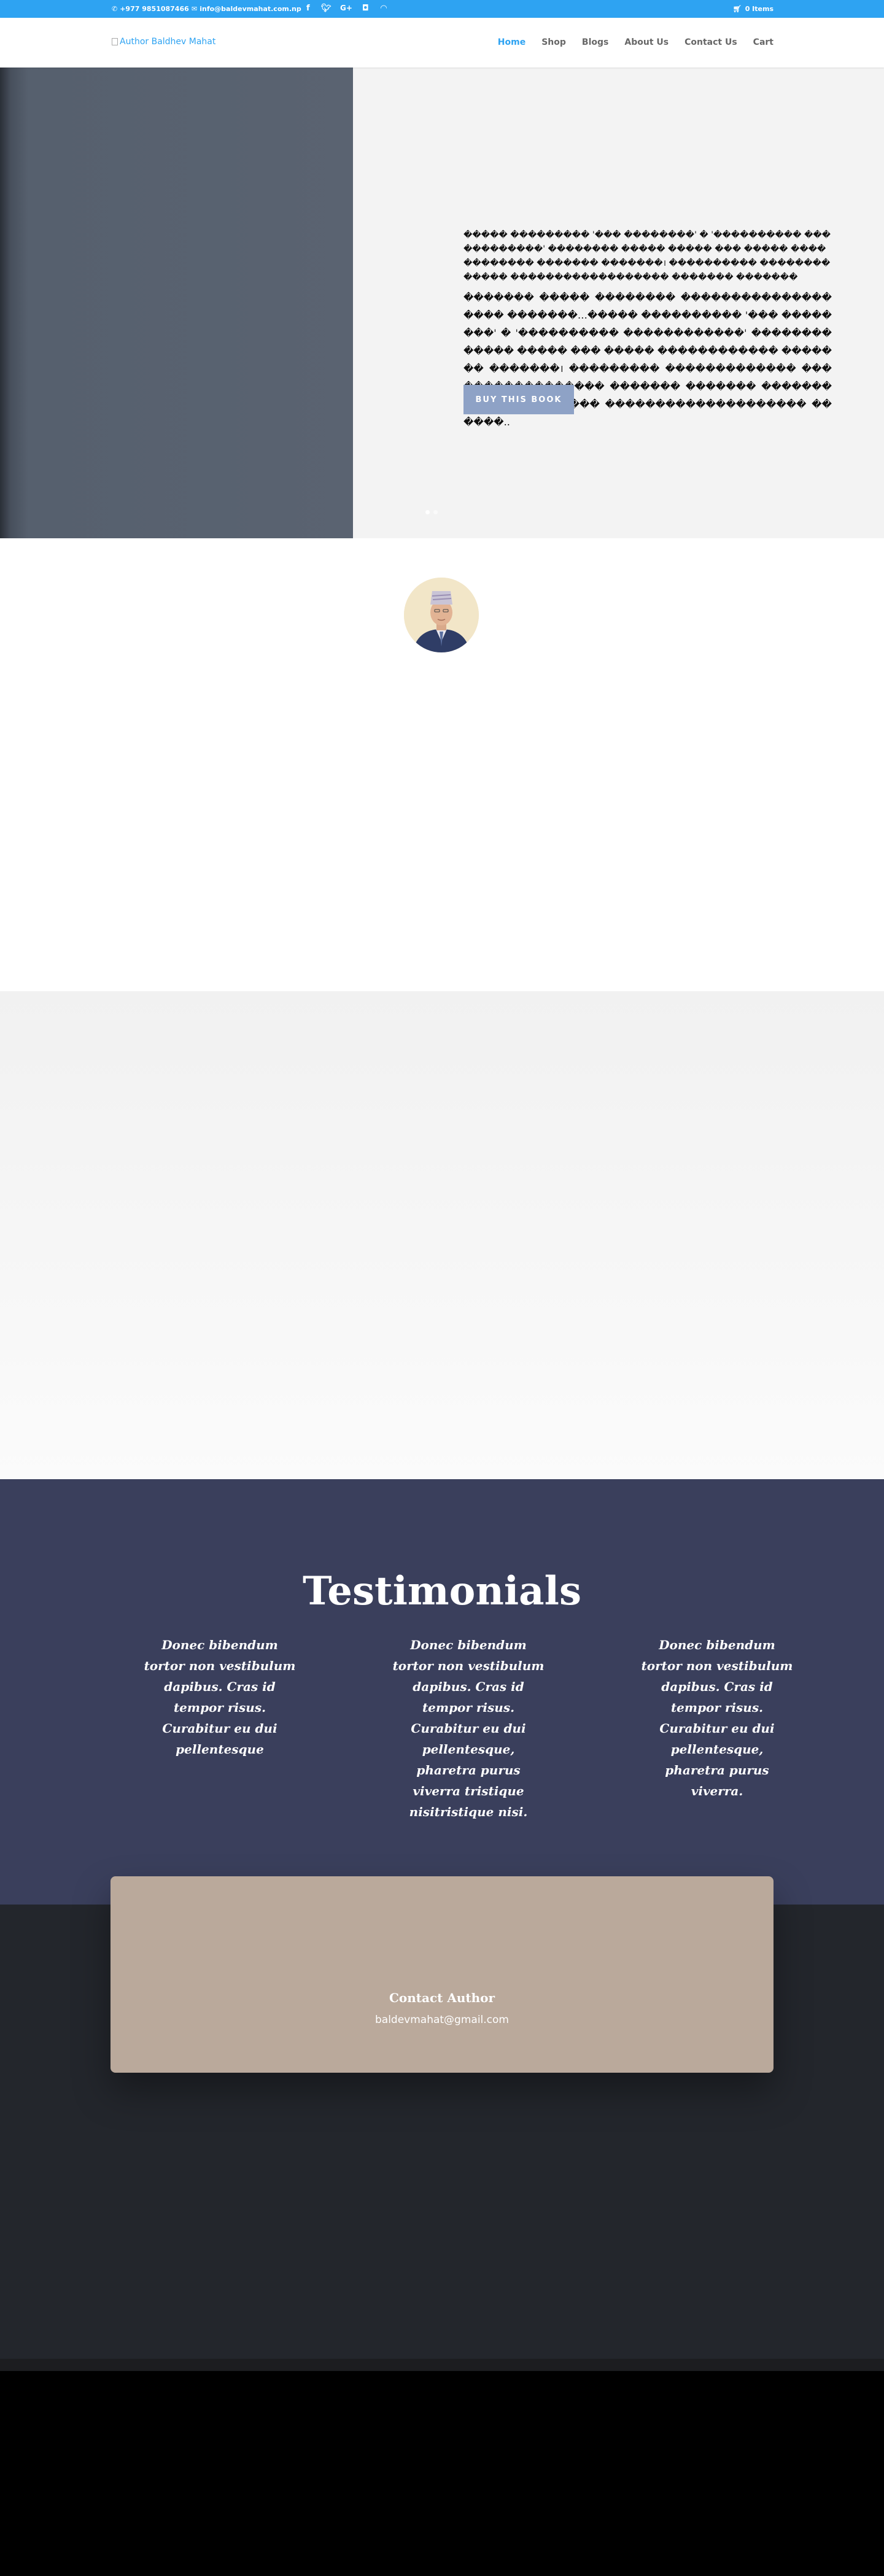  I want to click on nav-cart: Cart, so click(763, 42).